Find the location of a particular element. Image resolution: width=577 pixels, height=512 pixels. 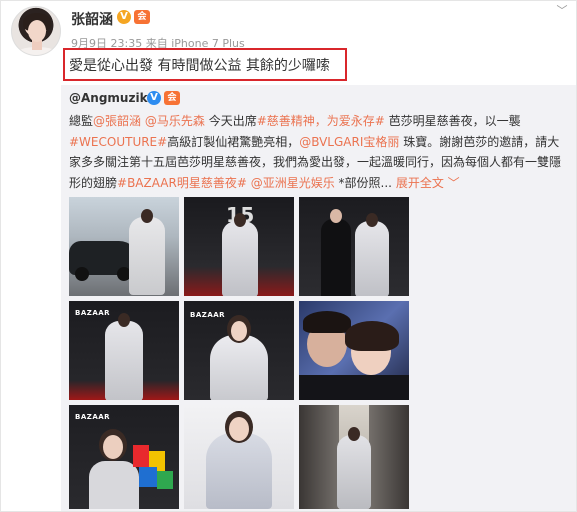

author-avatar is located at coordinates (36, 31).